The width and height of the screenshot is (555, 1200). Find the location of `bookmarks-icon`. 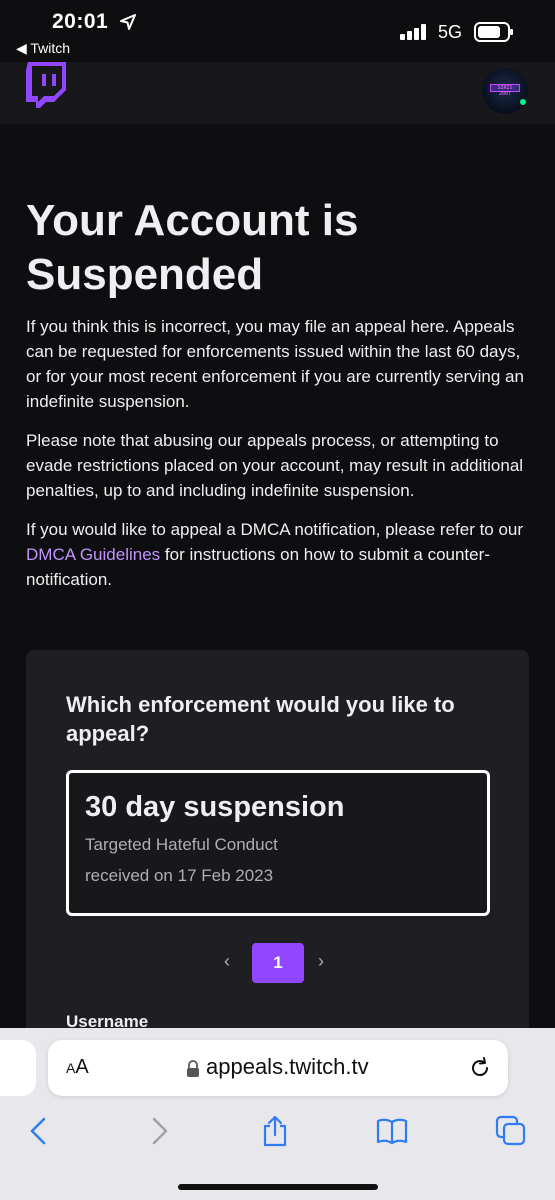

bookmarks-icon is located at coordinates (392, 1131).